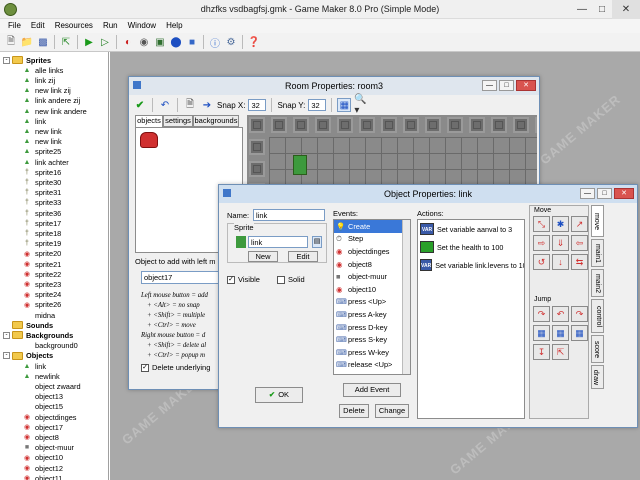 The image size is (640, 480). Describe the element at coordinates (46, 91) in the screenshot. I see `tree-item: ▲ new link zij` at that location.